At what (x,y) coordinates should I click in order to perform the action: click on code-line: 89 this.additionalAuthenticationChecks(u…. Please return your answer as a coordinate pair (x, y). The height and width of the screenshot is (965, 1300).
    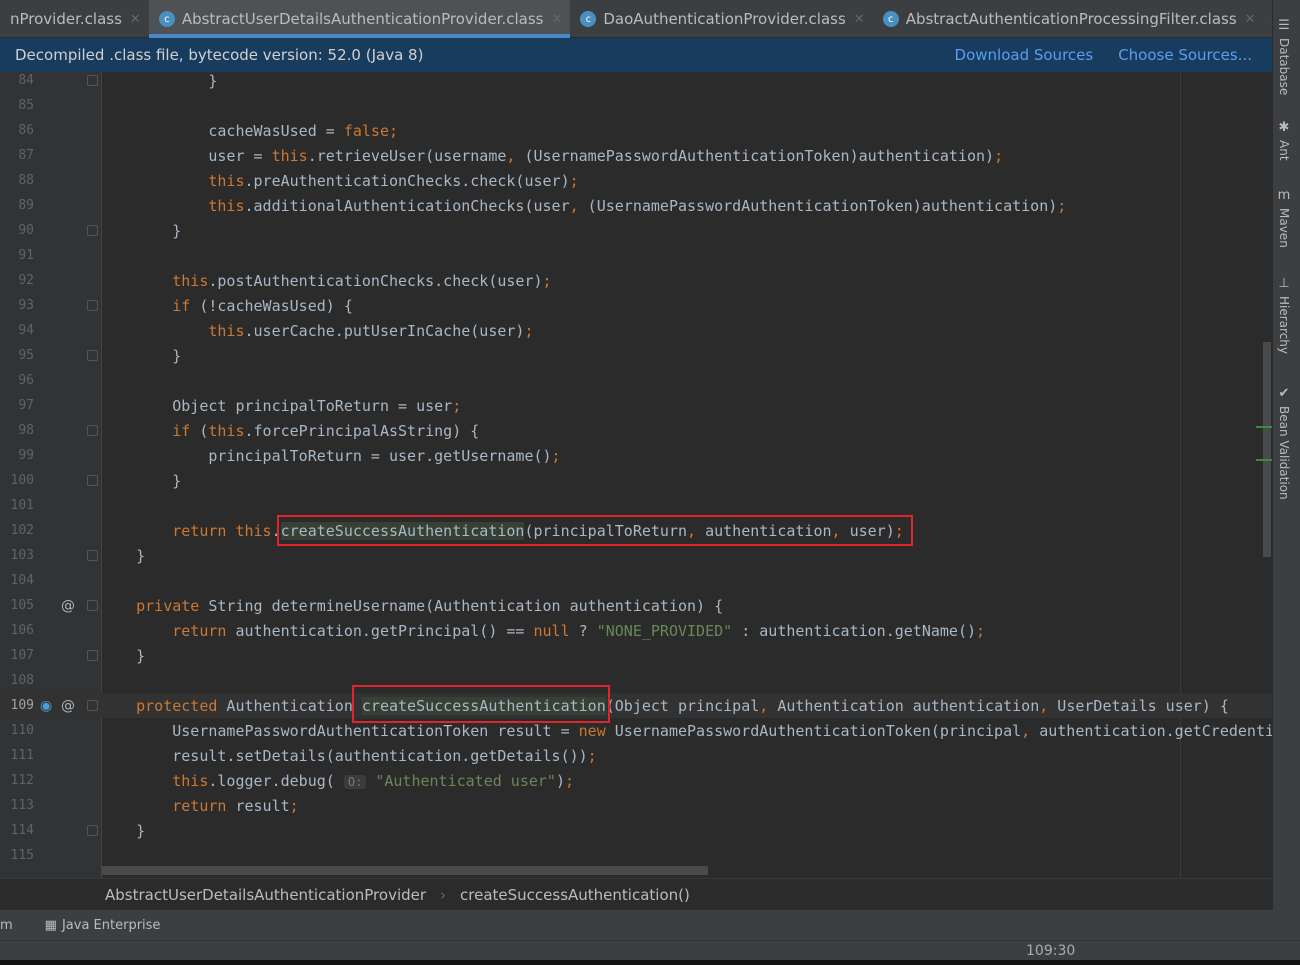
    Looking at the image, I should click on (636, 205).